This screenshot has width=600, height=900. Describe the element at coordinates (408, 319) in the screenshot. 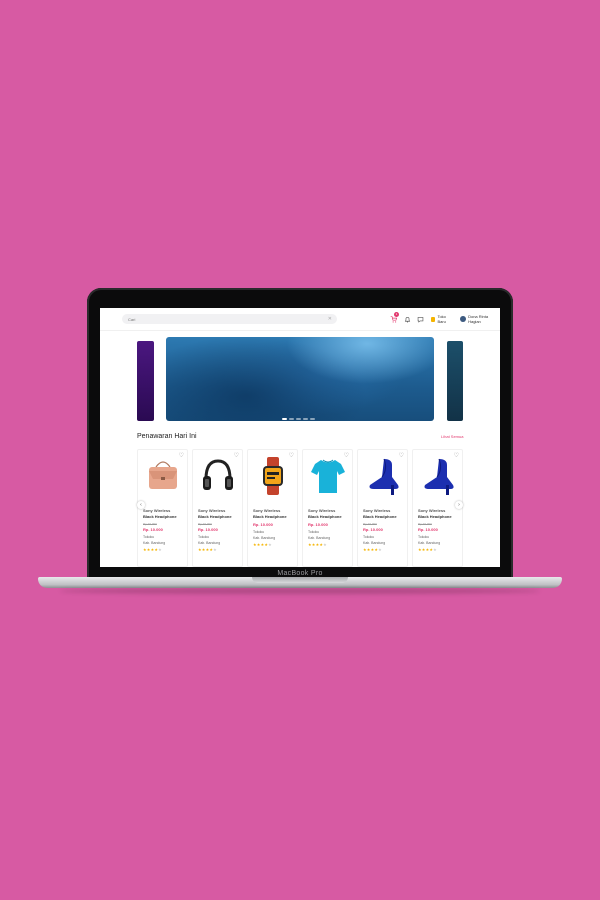

I see `bell-icon` at that location.